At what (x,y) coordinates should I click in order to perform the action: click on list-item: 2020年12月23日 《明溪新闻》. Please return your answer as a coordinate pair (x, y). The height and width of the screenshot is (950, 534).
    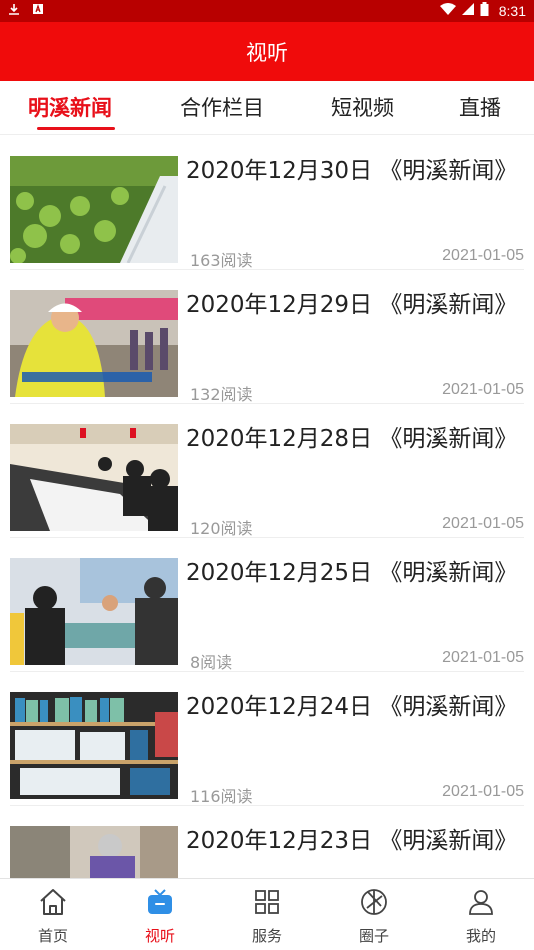
    Looking at the image, I should click on (267, 842).